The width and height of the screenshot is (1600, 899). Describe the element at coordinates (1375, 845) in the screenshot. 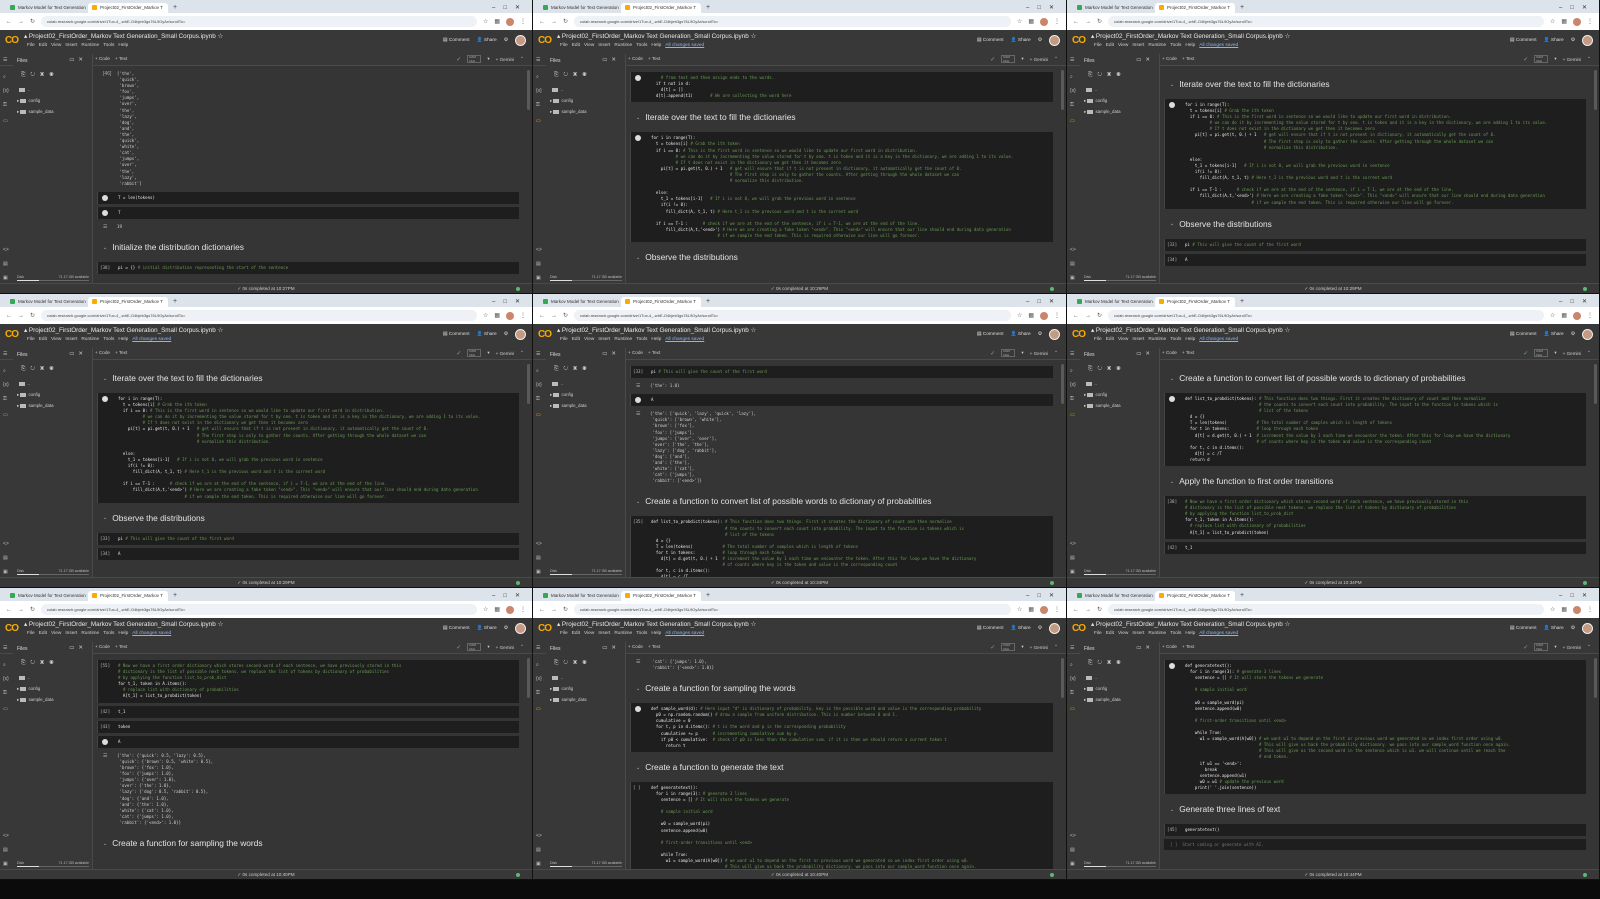

I see `empty-code-cell: [ ] Start coding or generate with AI.` at that location.